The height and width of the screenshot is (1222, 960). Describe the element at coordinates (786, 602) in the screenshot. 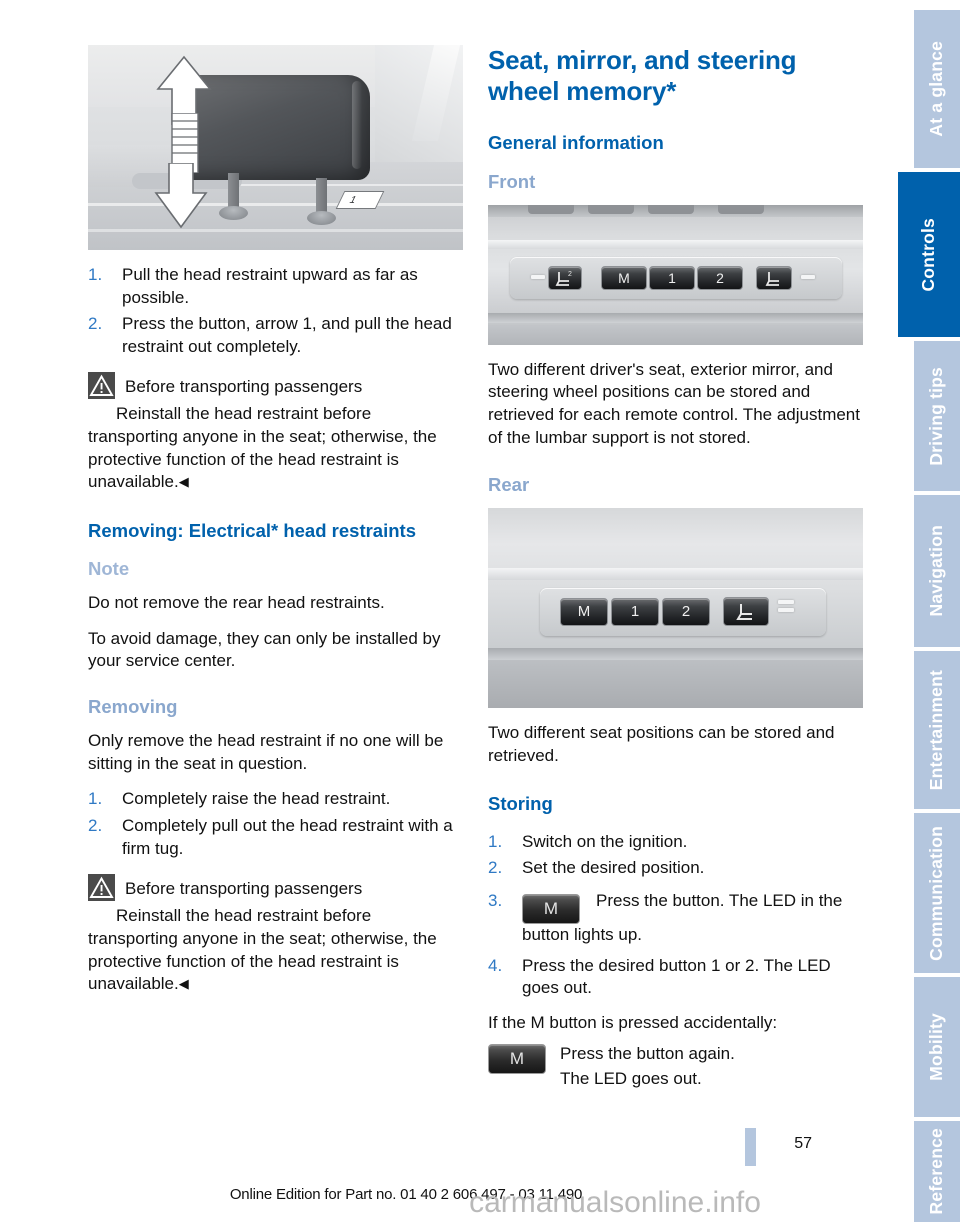

I see `rear-led` at that location.